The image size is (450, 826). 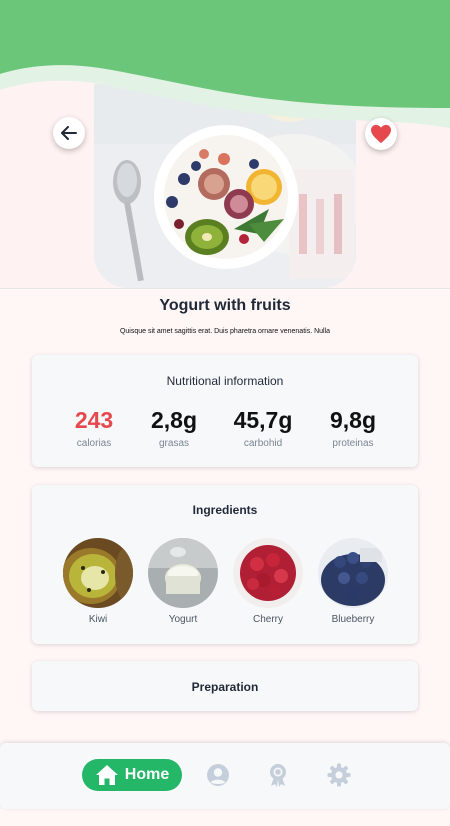 What do you see at coordinates (353, 420) in the screenshot?
I see `stat-value: 9,8g` at bounding box center [353, 420].